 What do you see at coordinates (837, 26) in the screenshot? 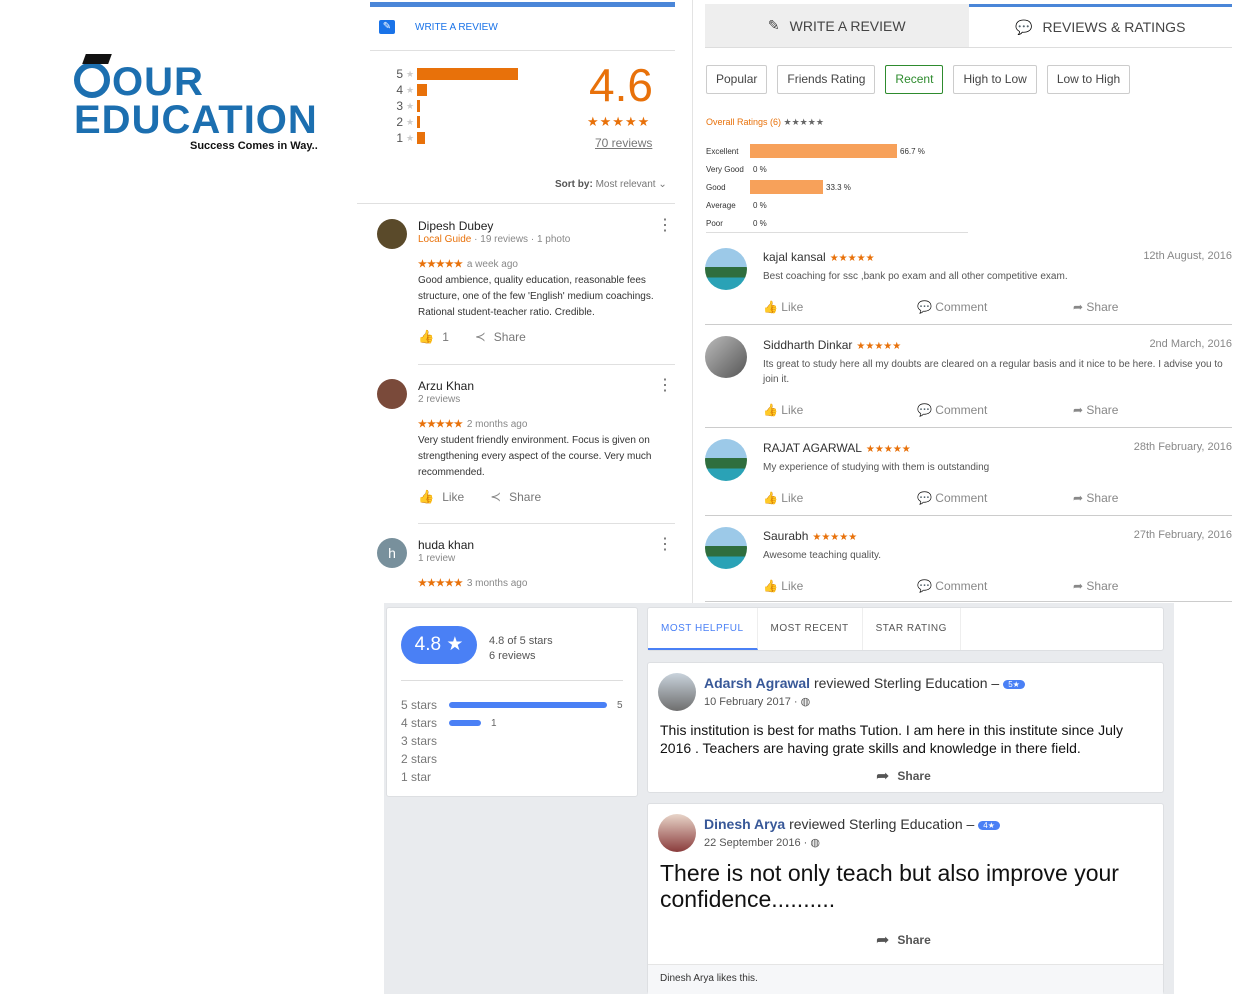
I see `tab-write-review: ✎ WRITE A REVIEW` at bounding box center [837, 26].